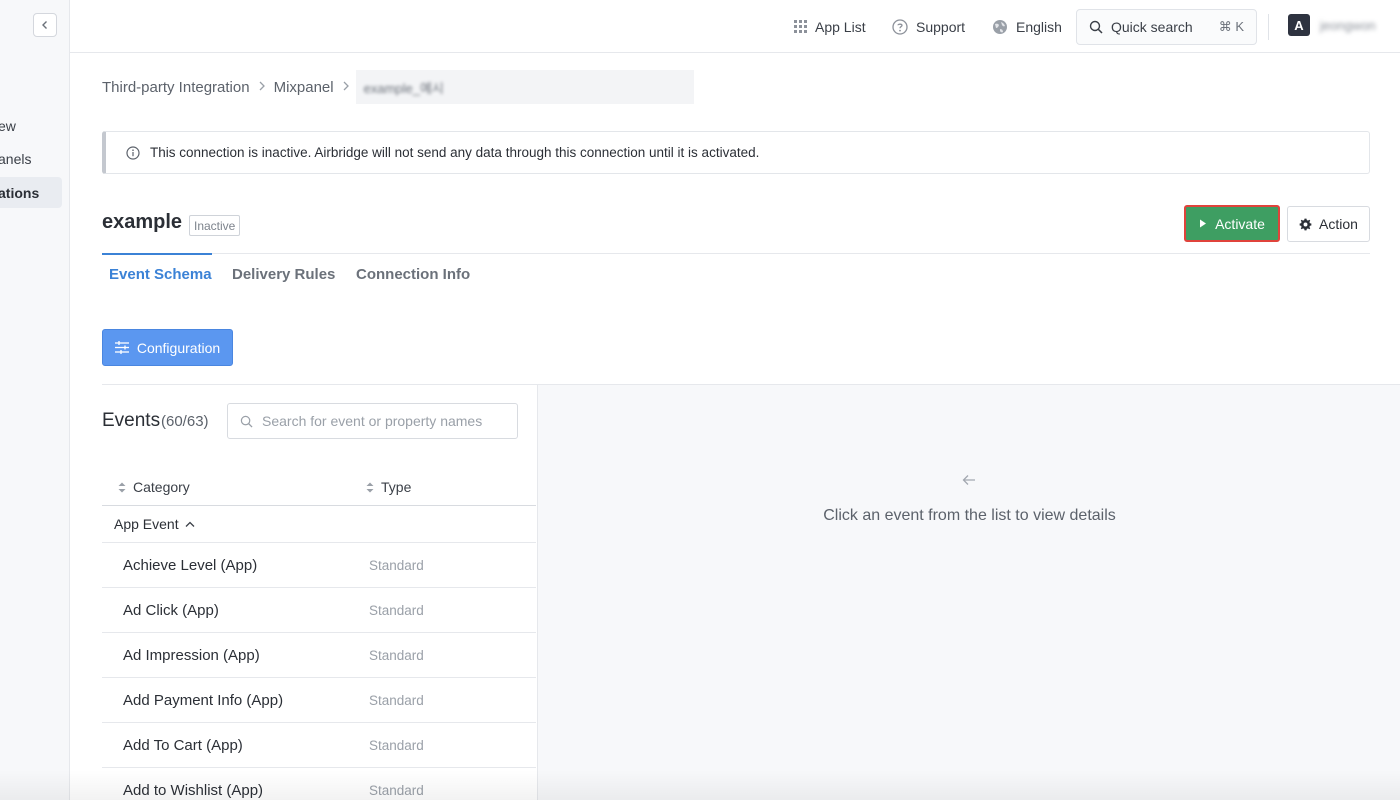  I want to click on table-row: Achieve Level (App) Standard, so click(319, 565).